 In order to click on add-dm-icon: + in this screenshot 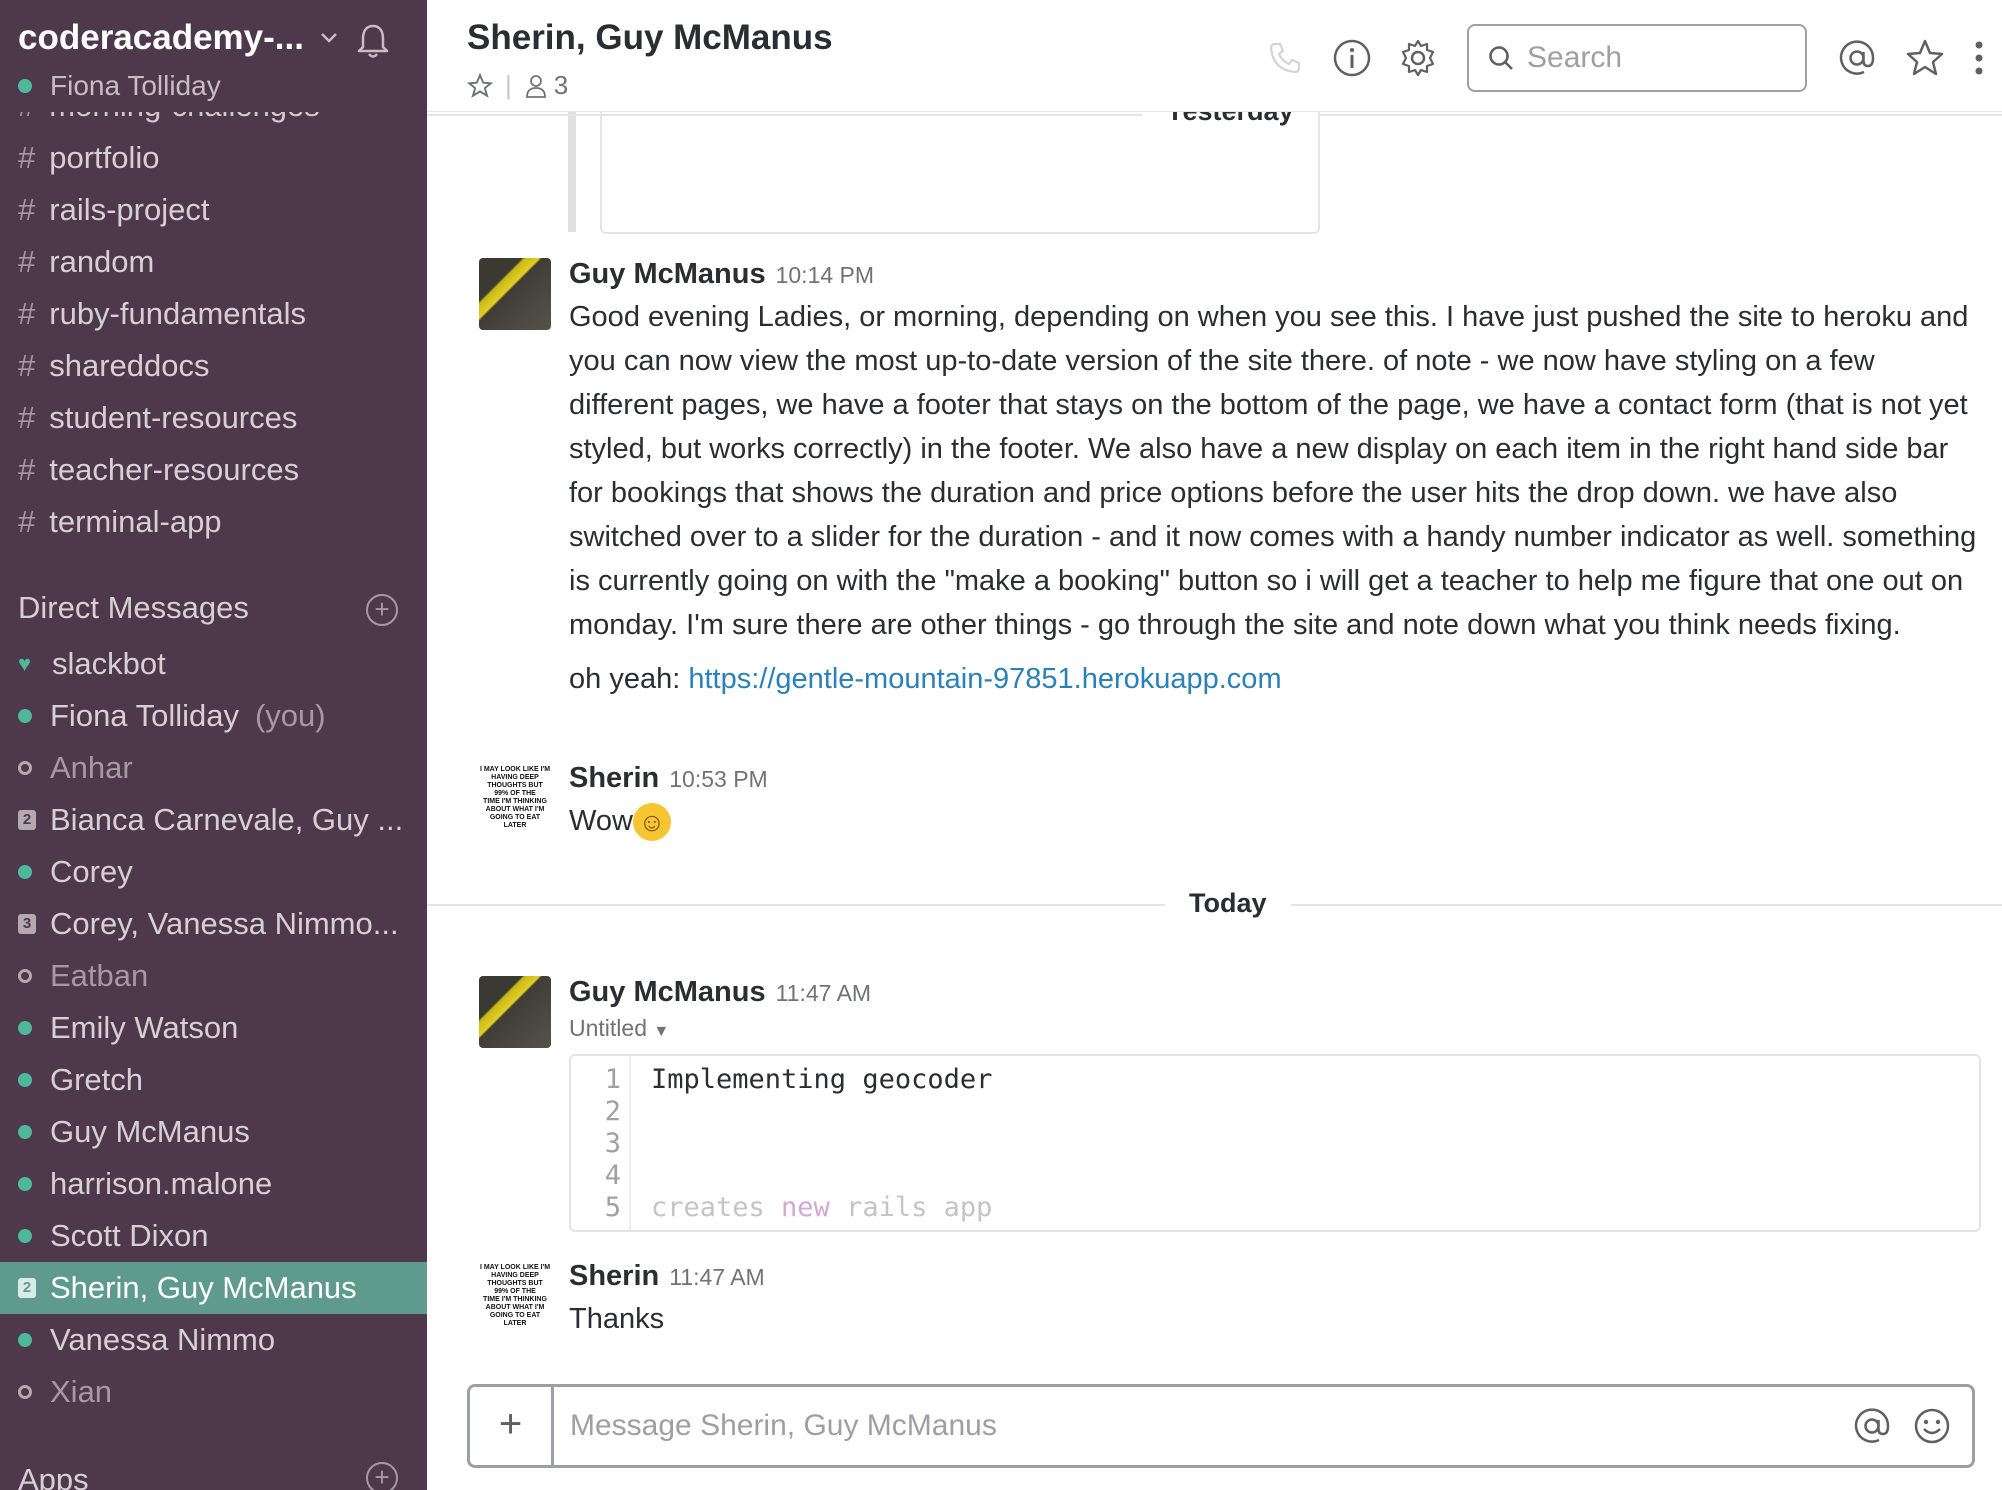, I will do `click(382, 610)`.